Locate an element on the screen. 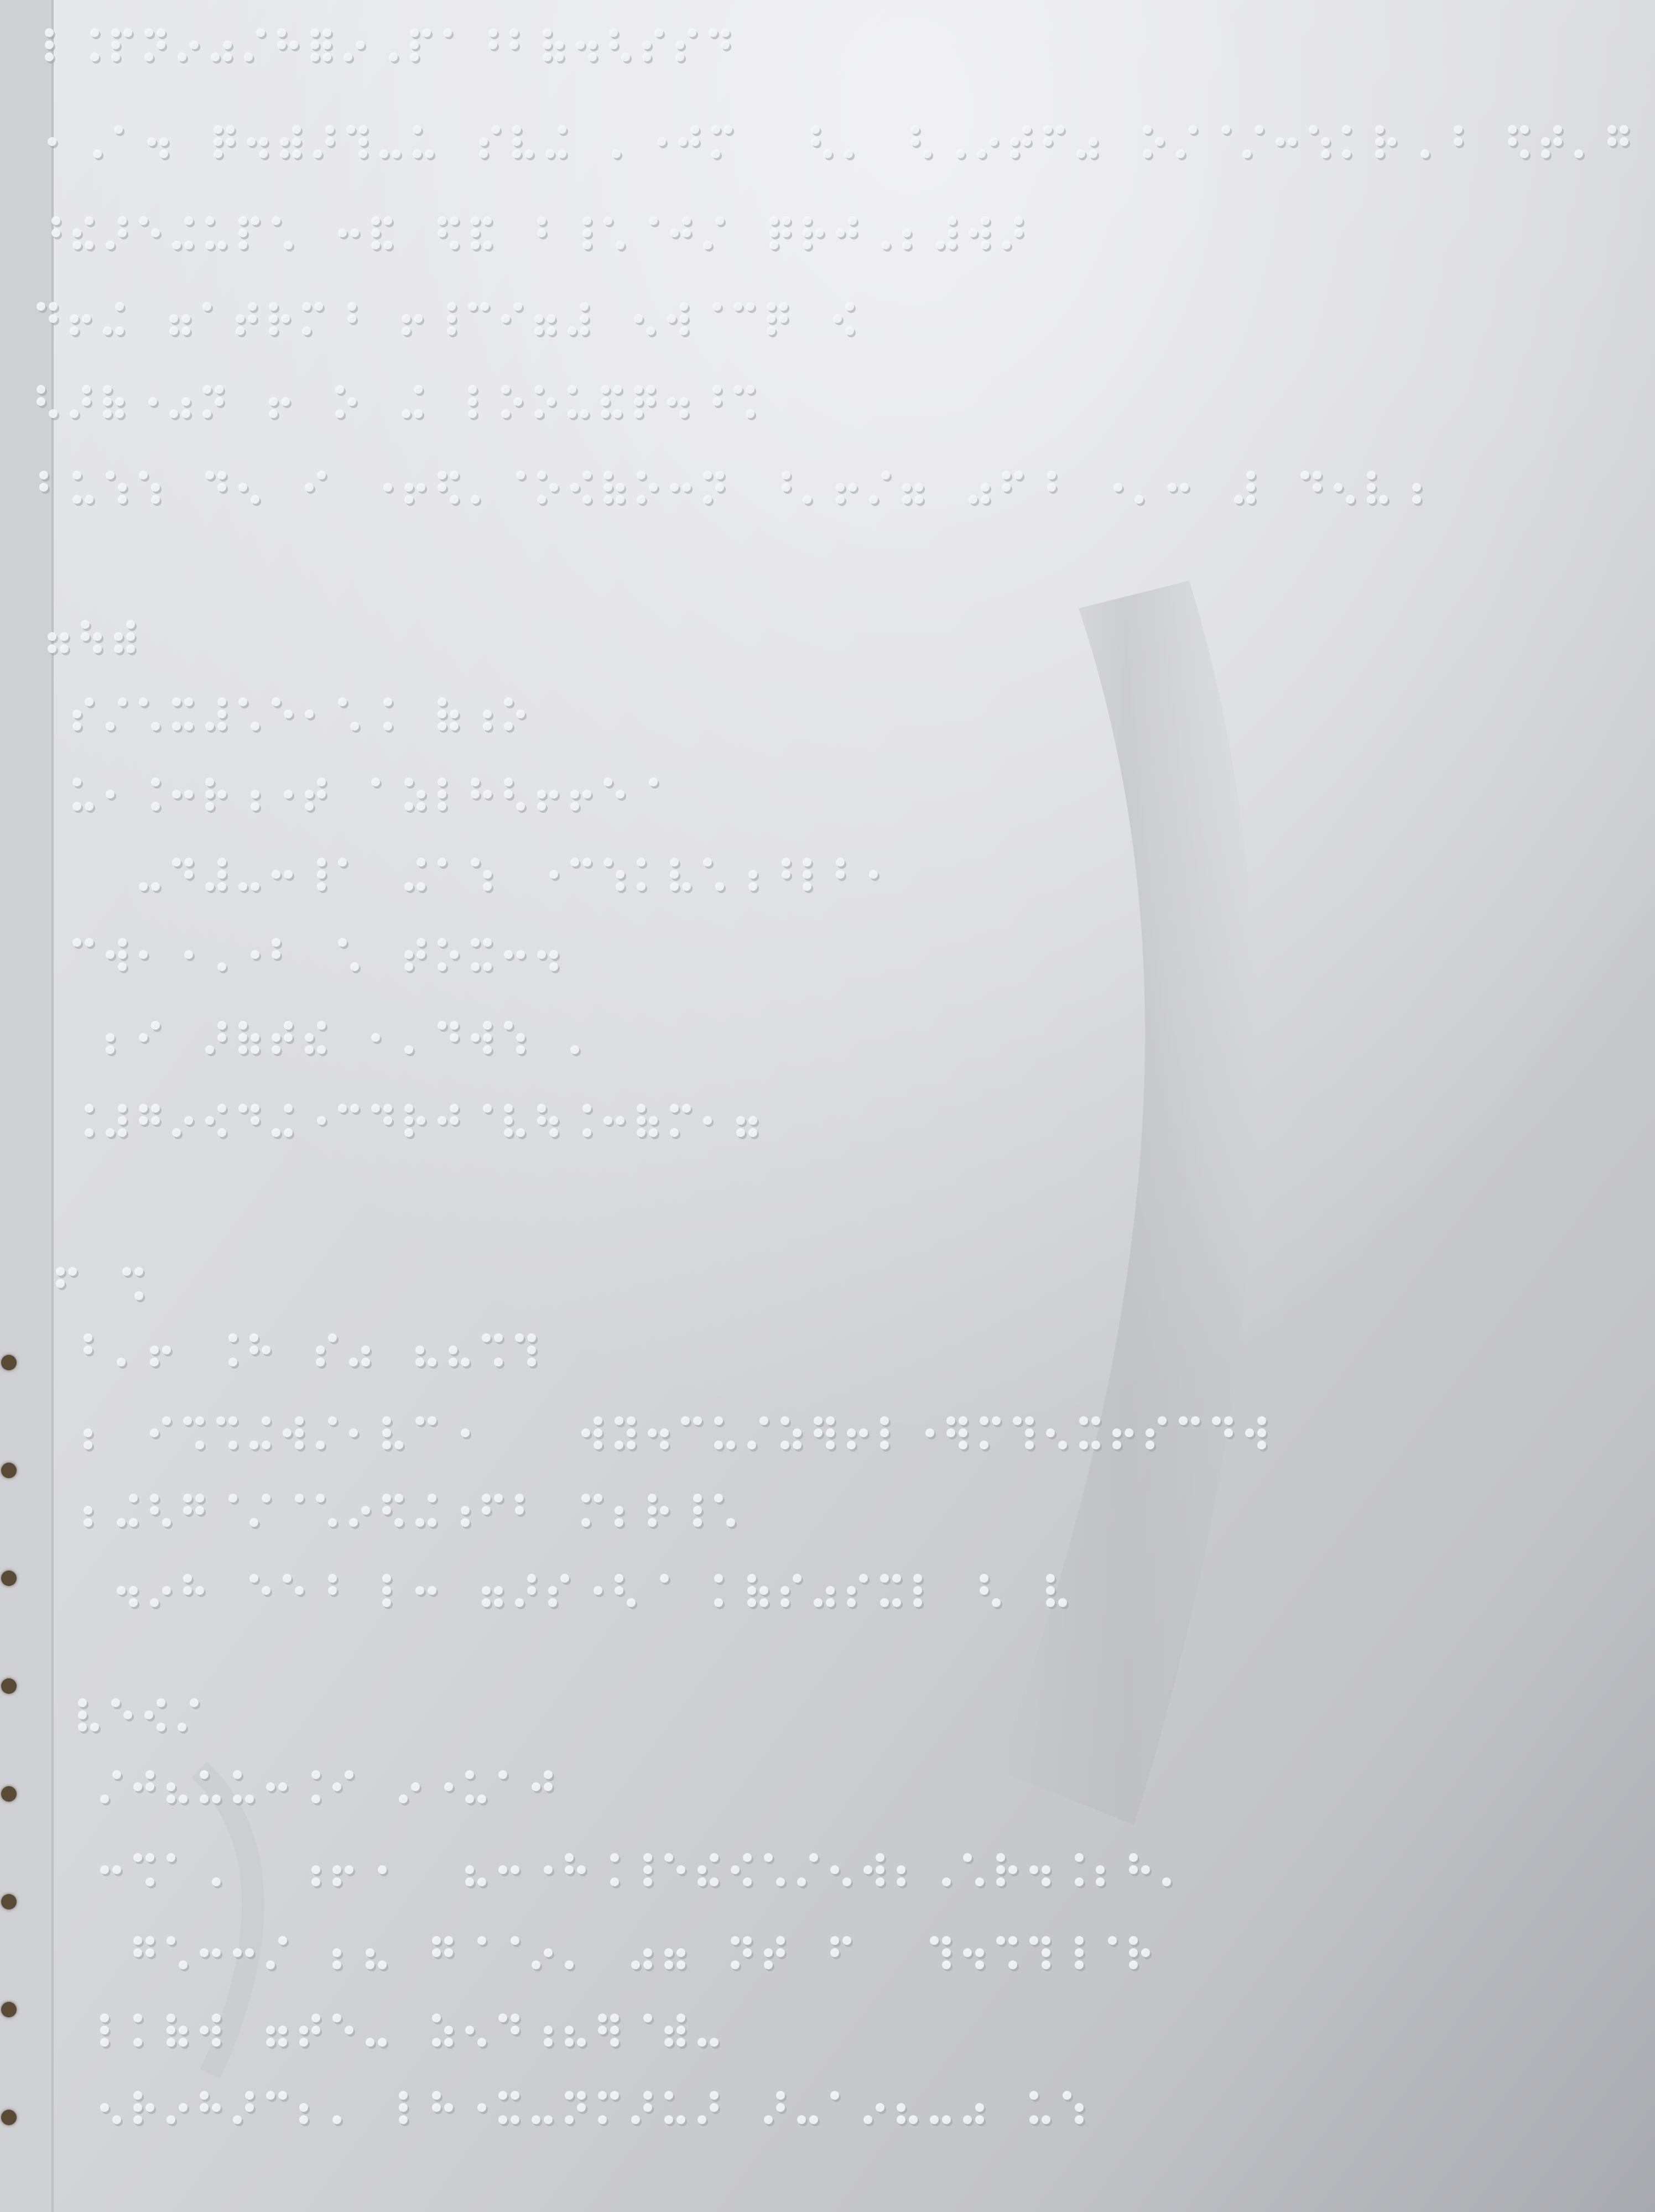 This screenshot has height=2212, width=1655. braille-line is located at coordinates (636, 1871).